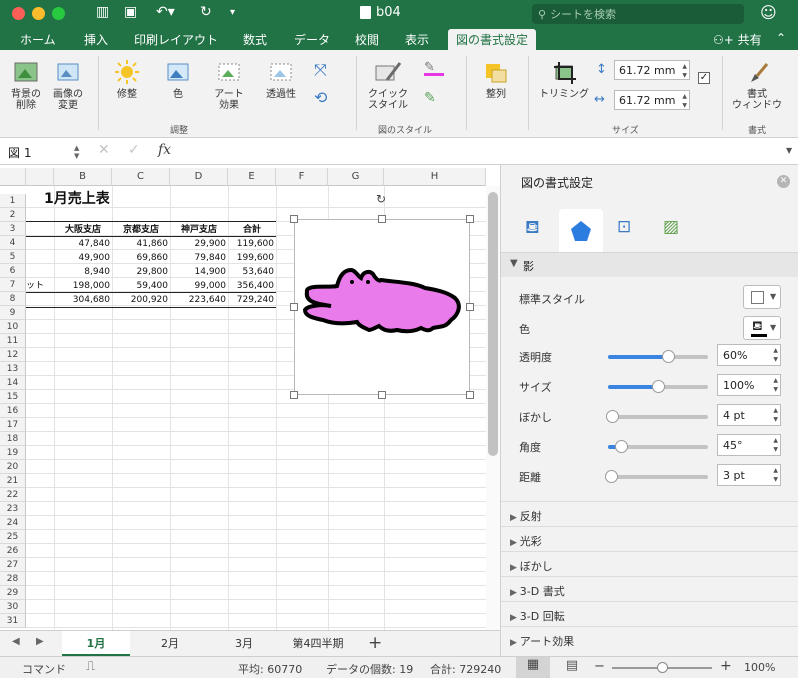 Image resolution: width=798 pixels, height=678 pixels. What do you see at coordinates (662, 667) in the screenshot?
I see `zoom-slider` at bounding box center [662, 667].